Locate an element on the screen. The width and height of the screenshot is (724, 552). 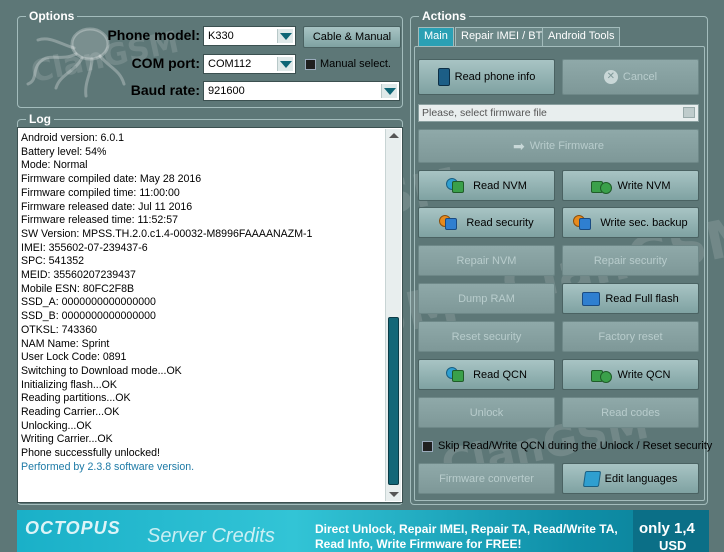
cable-manual-label: Cable & Manual is located at coordinates (352, 37).